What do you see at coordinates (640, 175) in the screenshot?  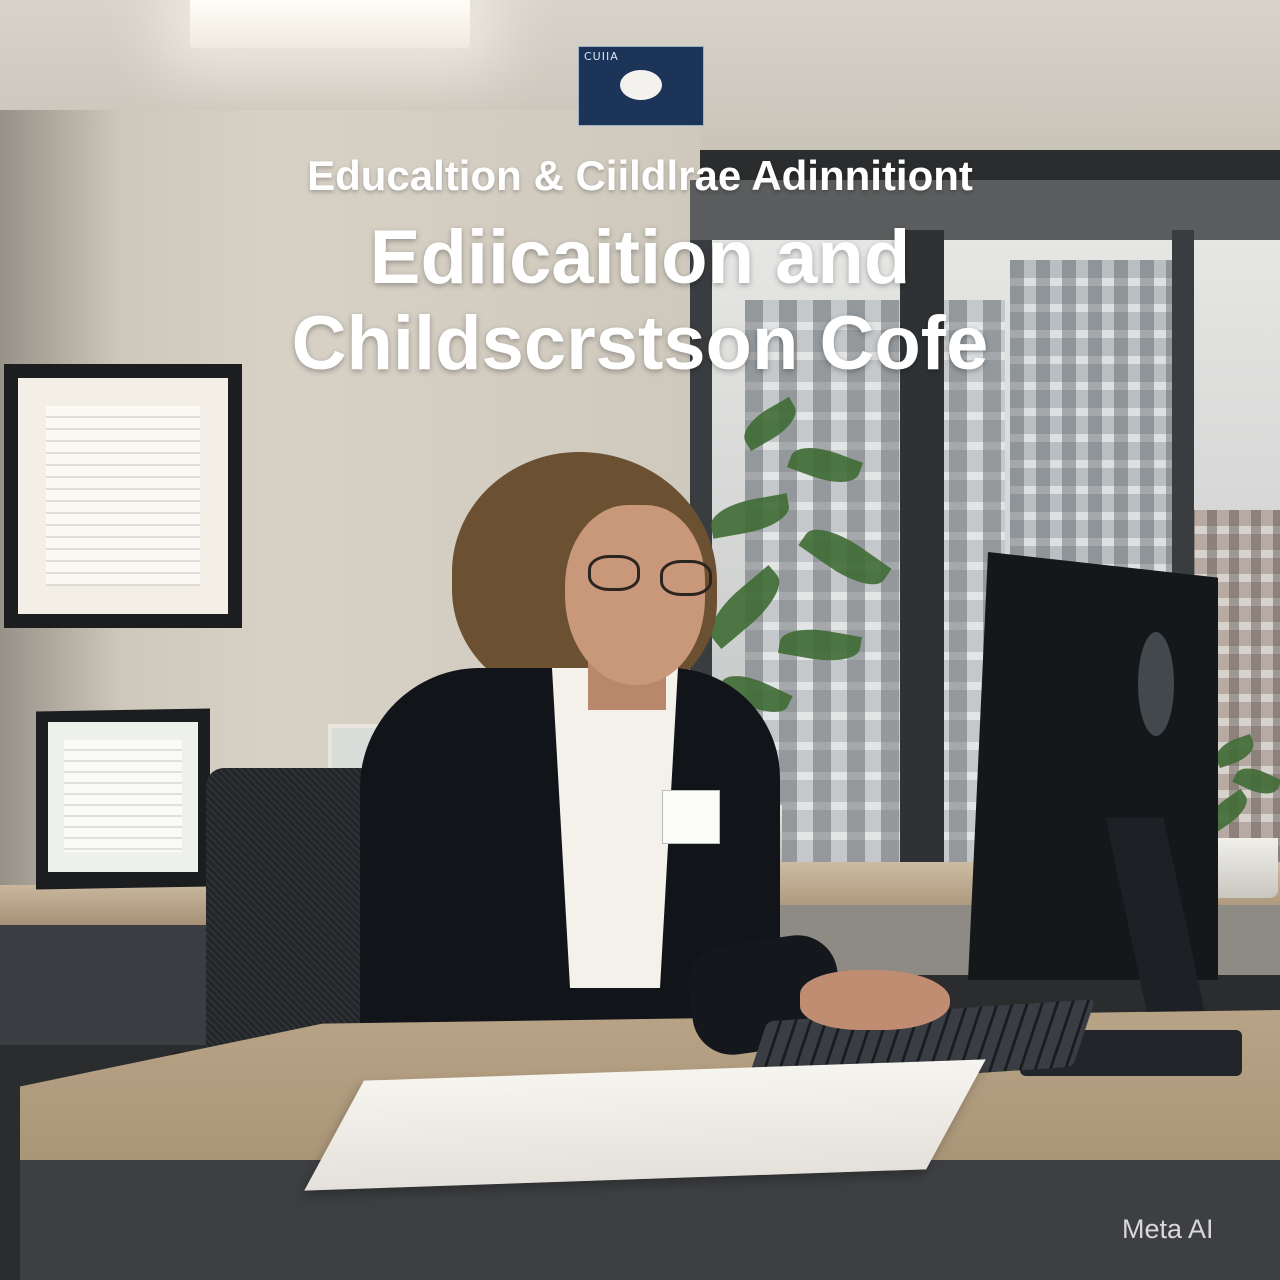 I see `overlay-subtitle: Educaltion & Ciildlrae Adinnitiont` at bounding box center [640, 175].